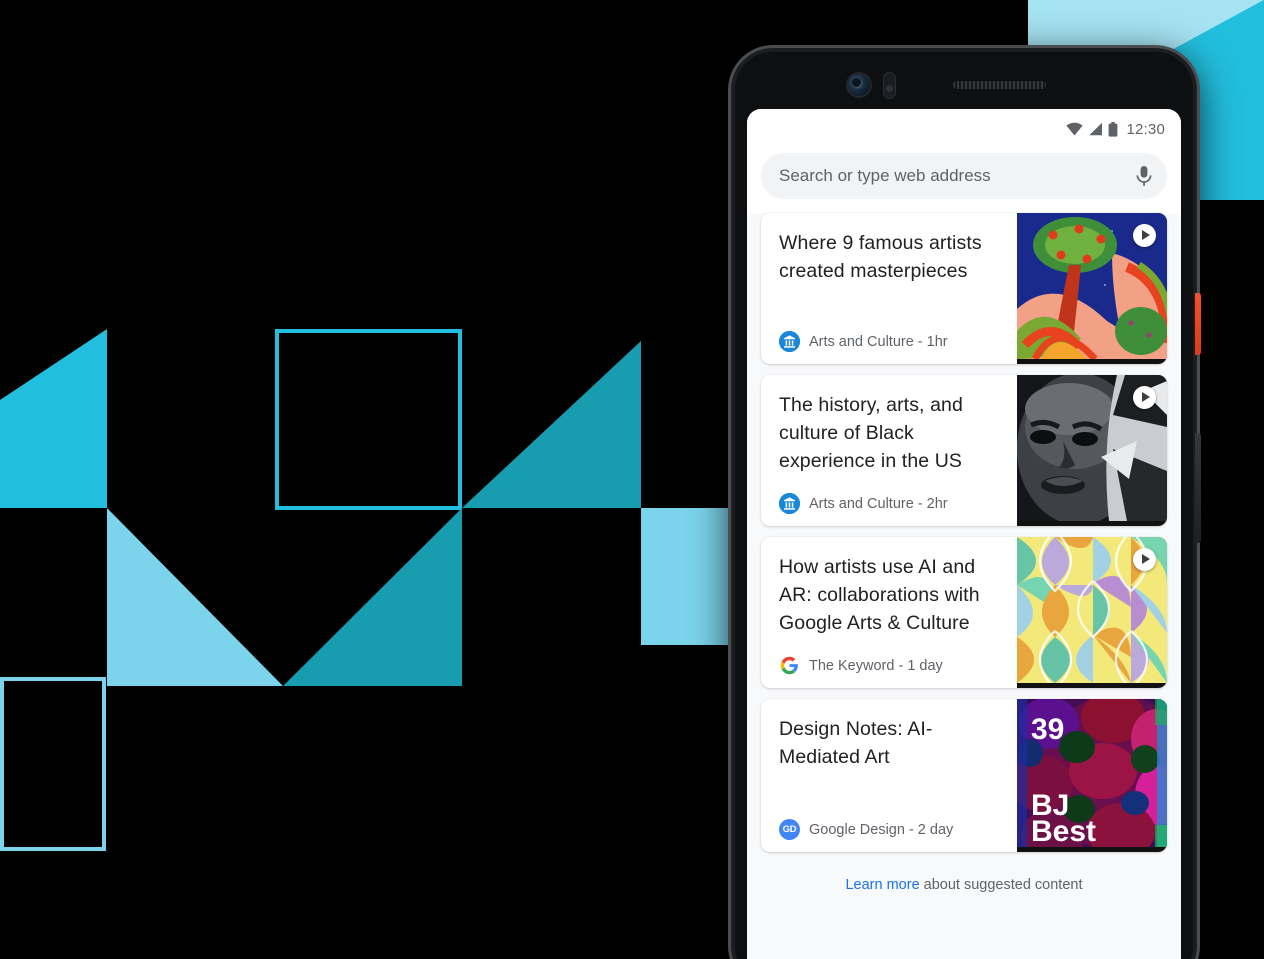  Describe the element at coordinates (1096, 129) in the screenshot. I see `cell-signal-icon` at that location.